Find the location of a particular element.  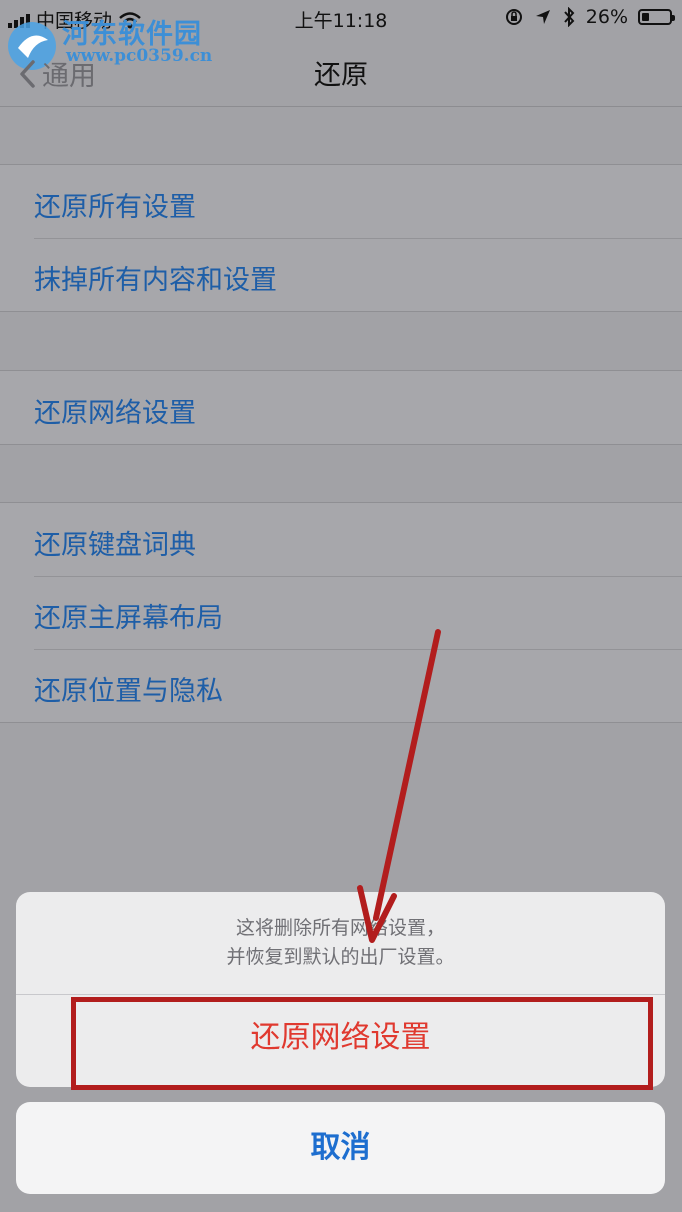

battery-icon is located at coordinates (656, 17).